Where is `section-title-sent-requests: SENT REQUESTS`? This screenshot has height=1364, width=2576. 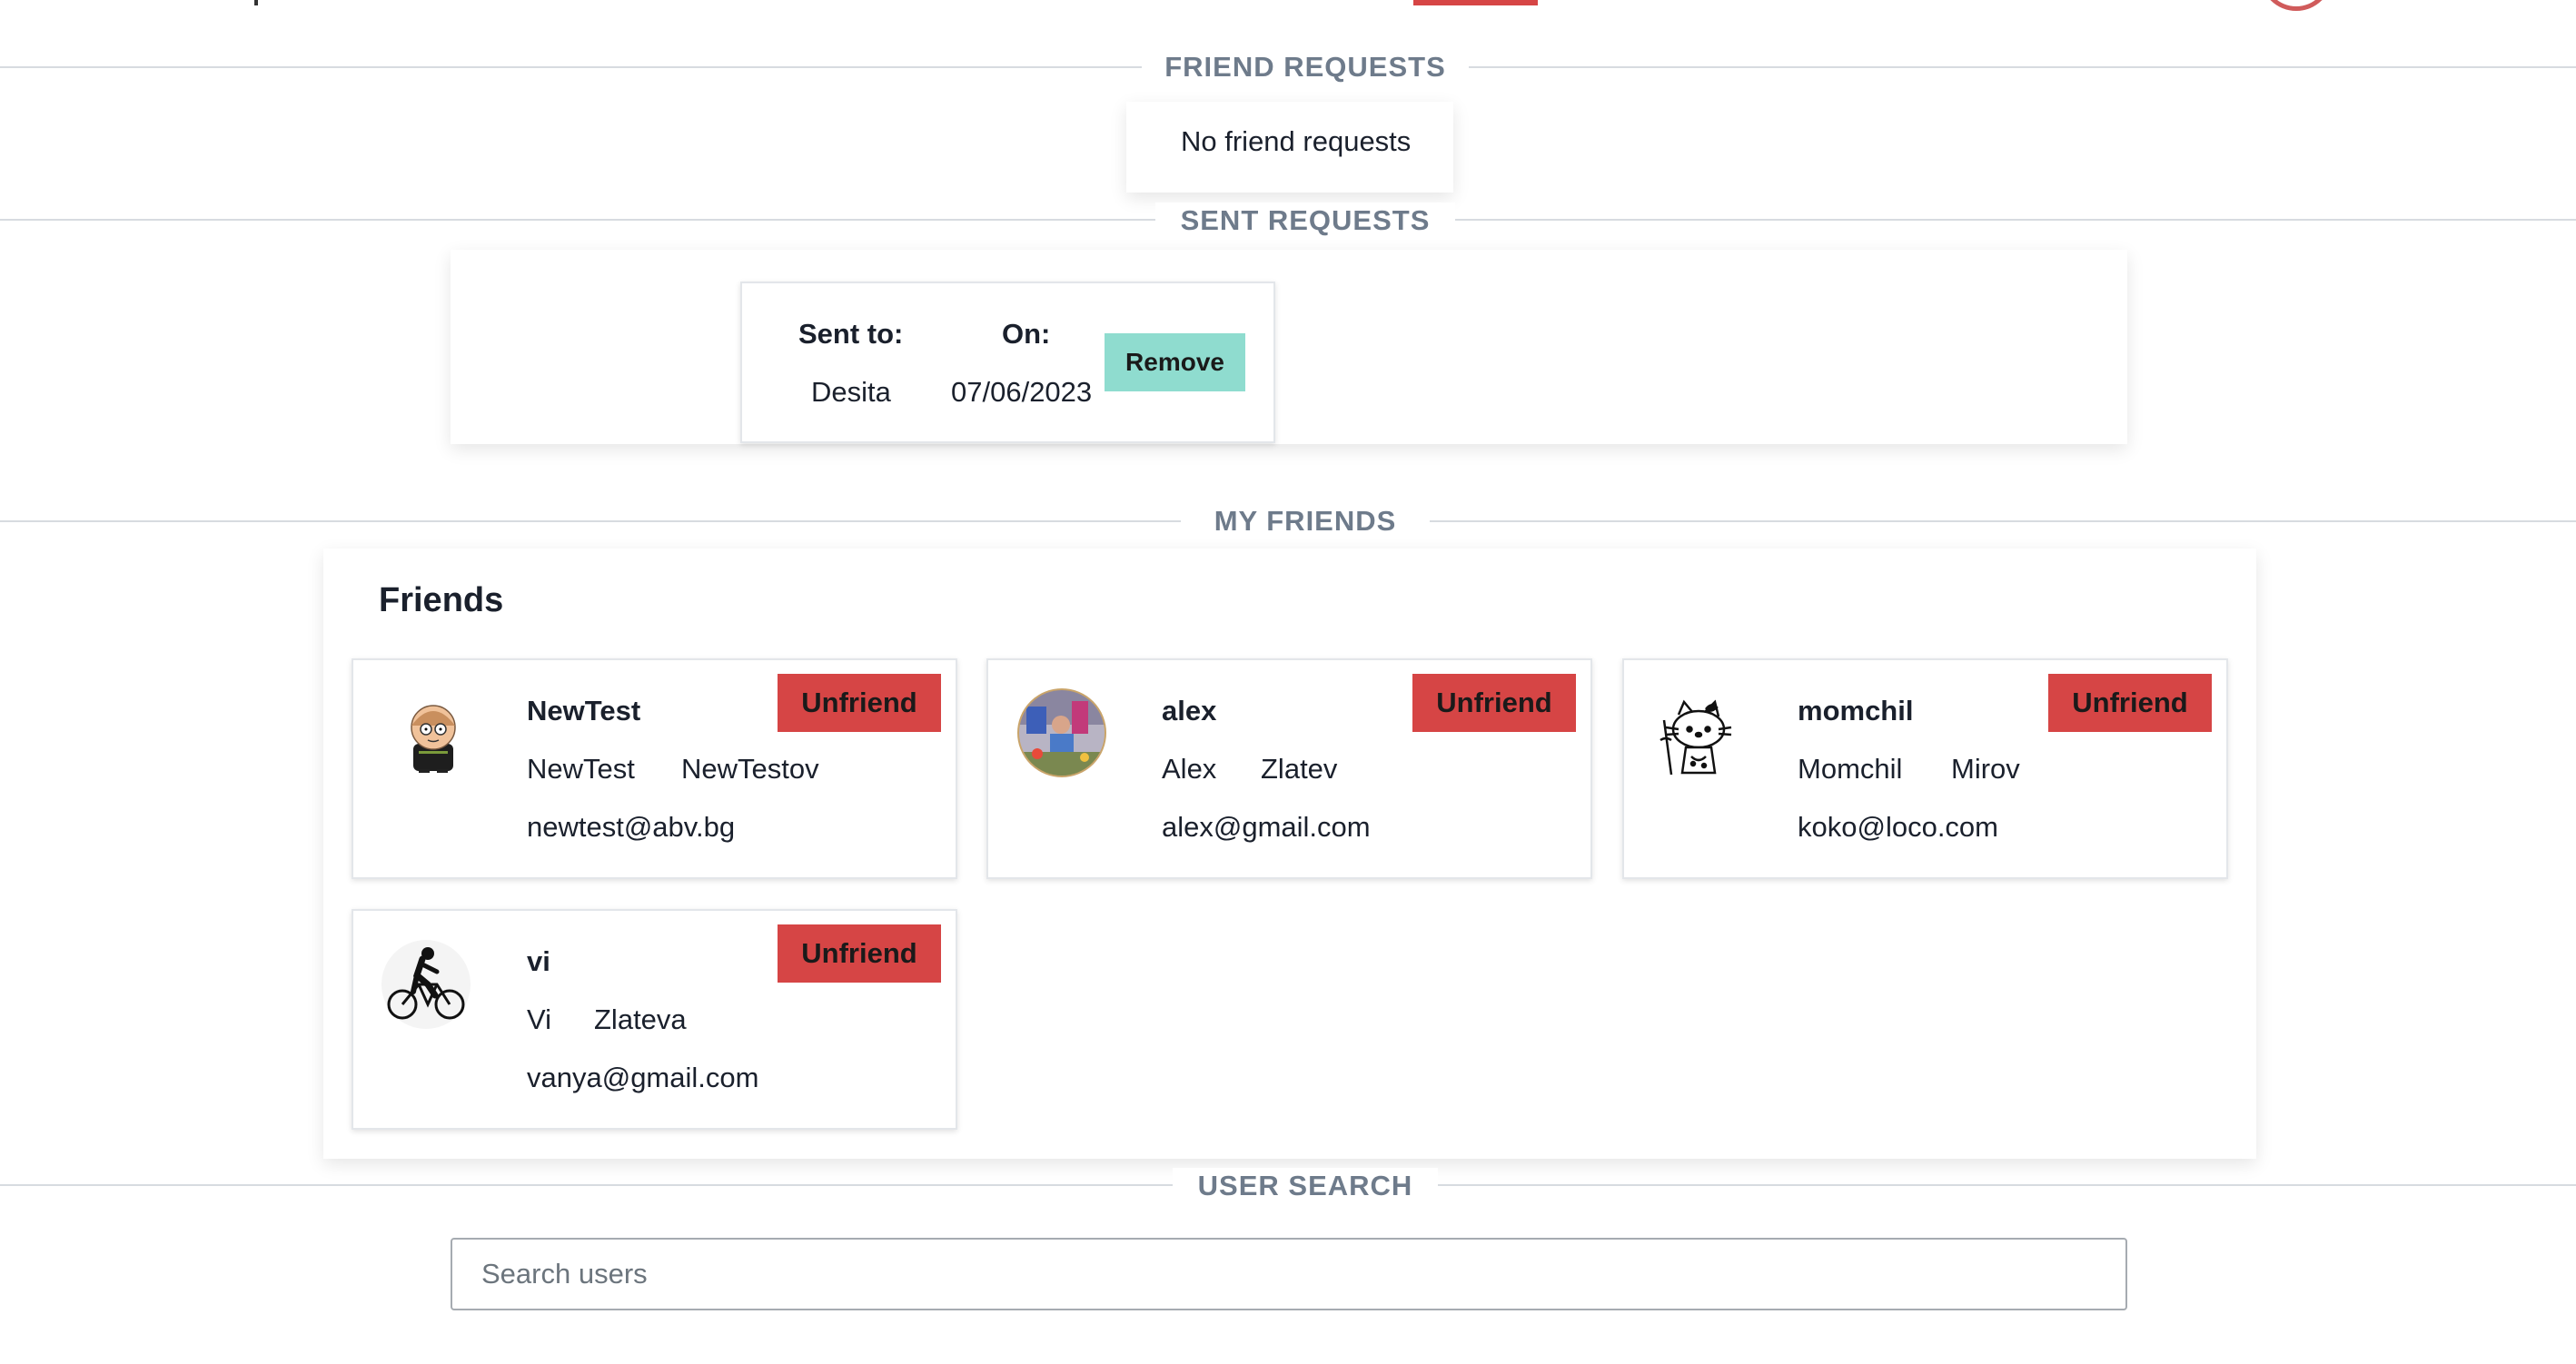 section-title-sent-requests: SENT REQUESTS is located at coordinates (1305, 221).